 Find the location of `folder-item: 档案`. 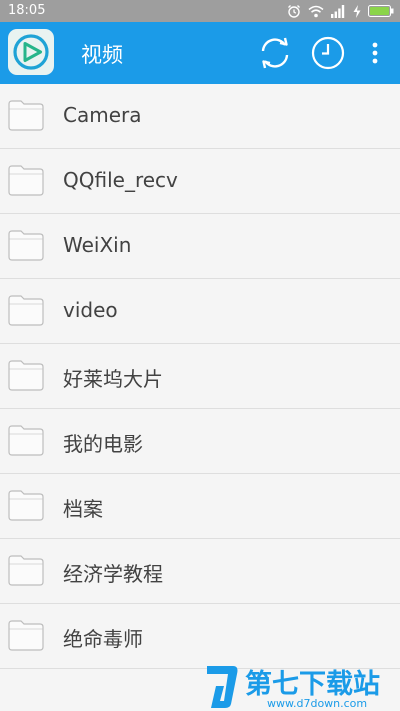

folder-item: 档案 is located at coordinates (200, 506).